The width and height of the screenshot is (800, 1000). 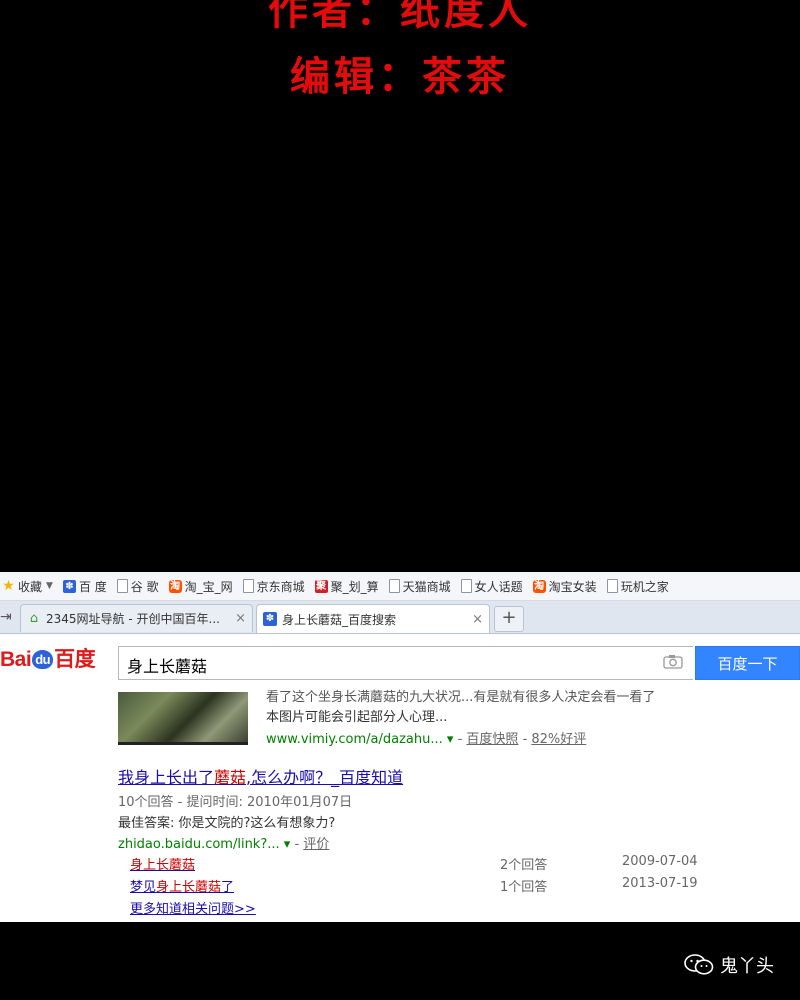 What do you see at coordinates (524, 865) in the screenshot?
I see `answer-count: 2个回答` at bounding box center [524, 865].